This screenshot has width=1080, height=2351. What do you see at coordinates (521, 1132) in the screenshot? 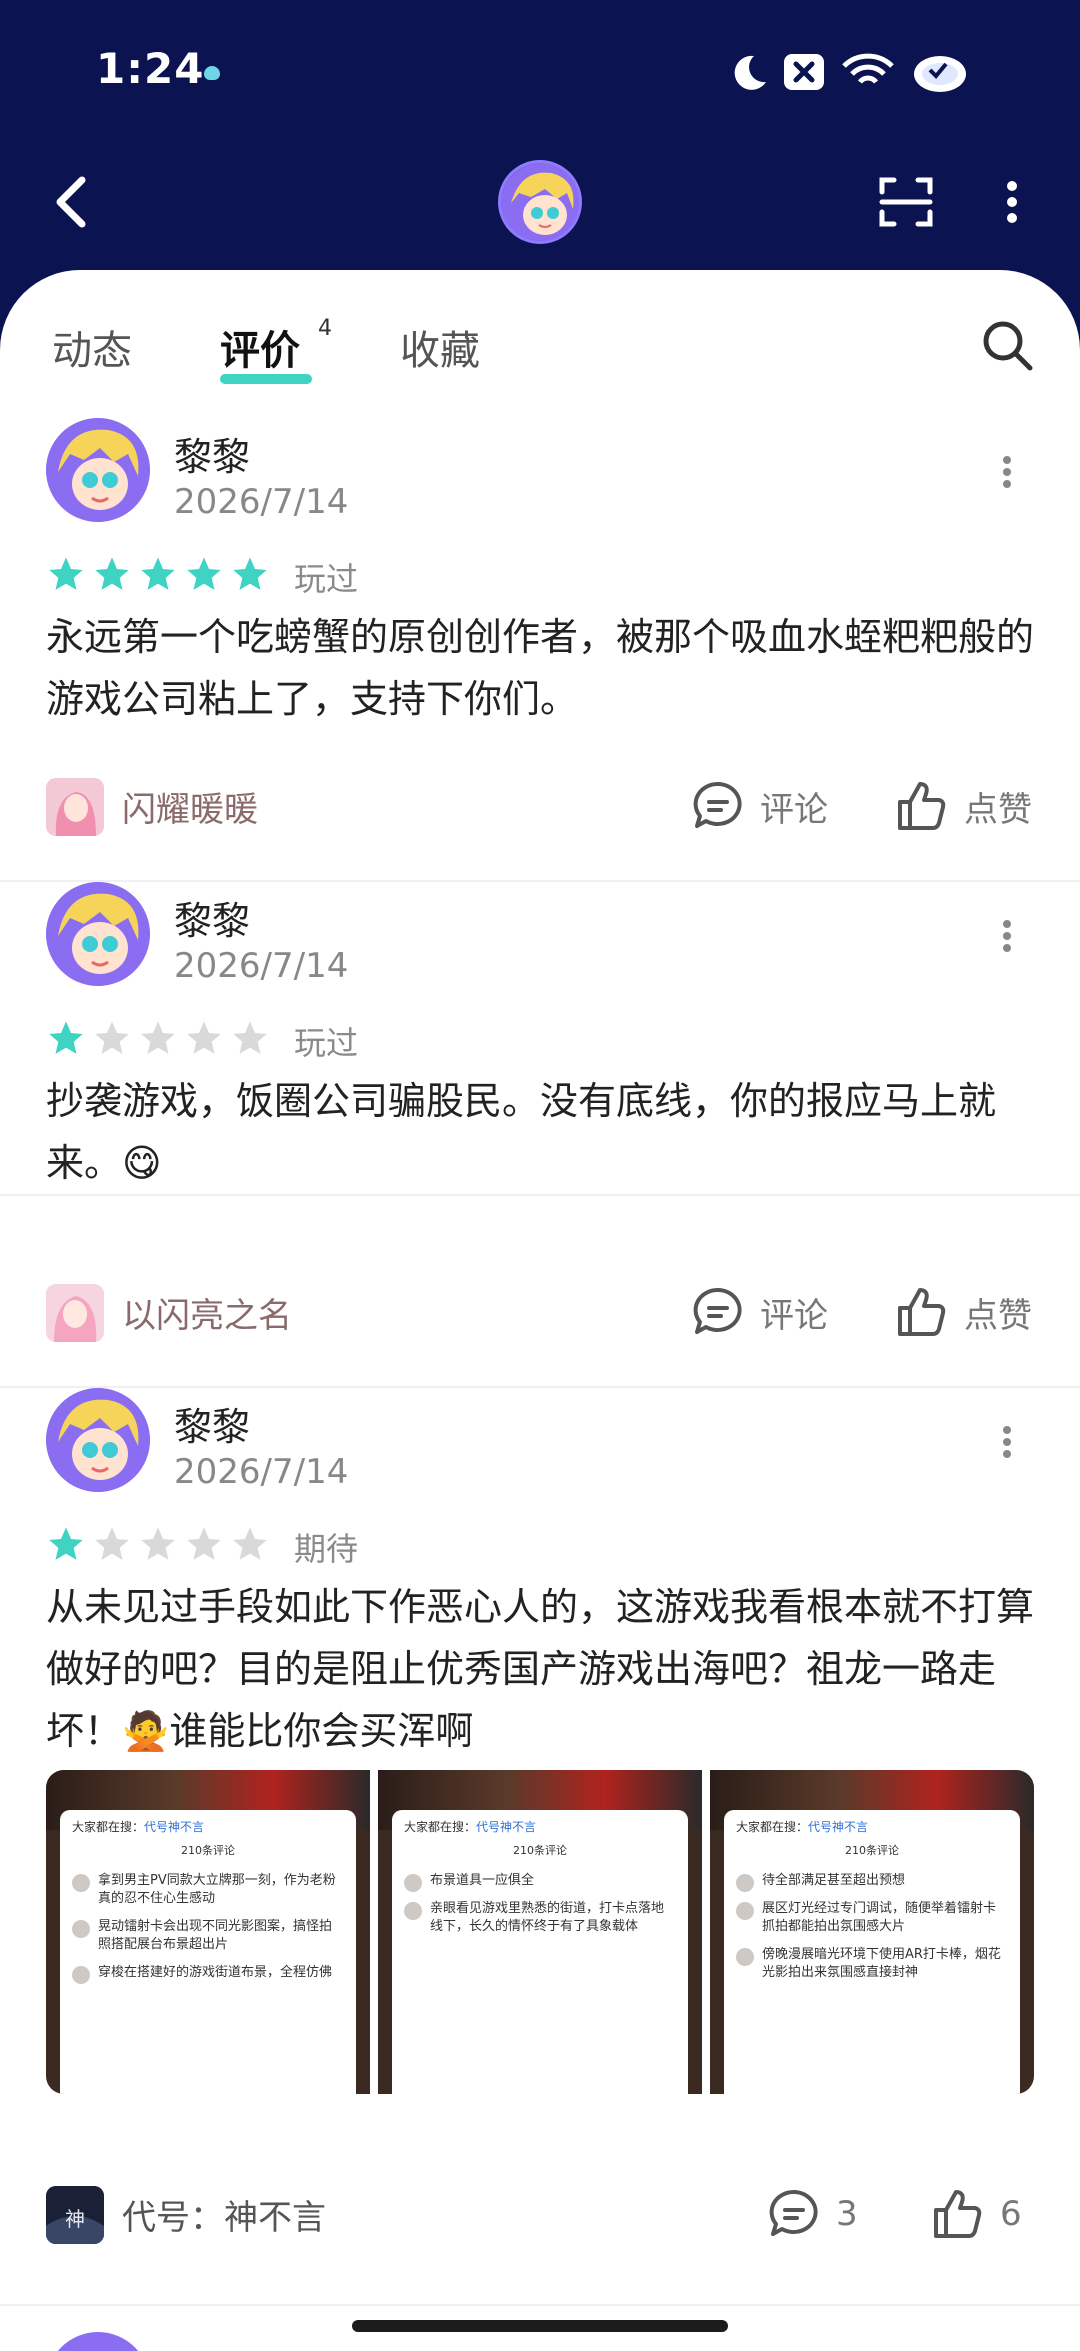
I see `review-text: 抄袭游戏，饭圈公司骗股民。没有底线，你的报应马上就来。😋` at bounding box center [521, 1132].